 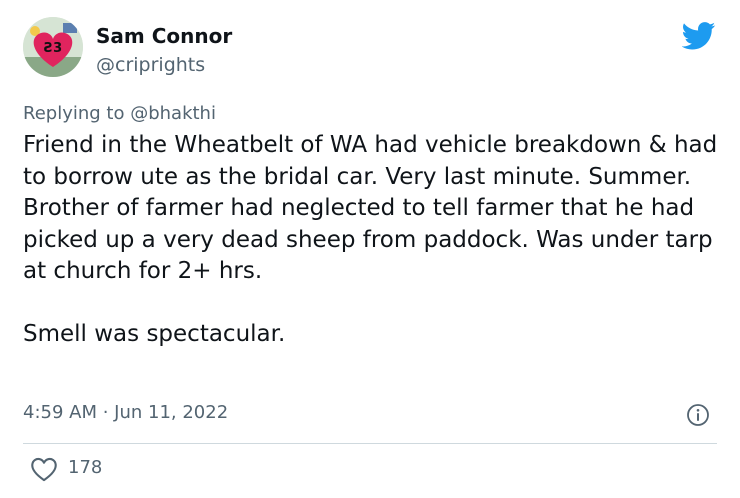 What do you see at coordinates (125, 412) in the screenshot?
I see `tweet-timestamp: 4:59 AM · Jun 11, 2022` at bounding box center [125, 412].